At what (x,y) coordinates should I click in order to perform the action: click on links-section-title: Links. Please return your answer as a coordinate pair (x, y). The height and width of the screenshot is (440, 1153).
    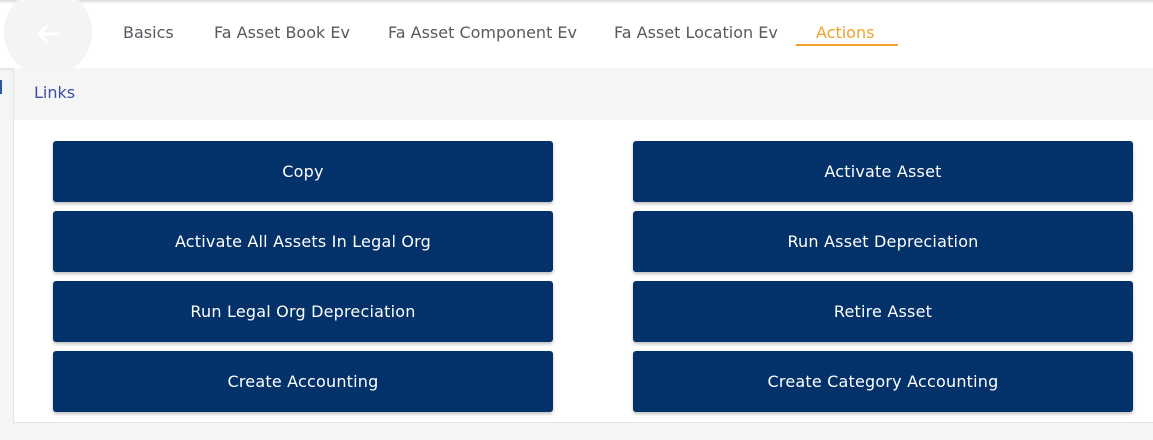
    Looking at the image, I should click on (55, 92).